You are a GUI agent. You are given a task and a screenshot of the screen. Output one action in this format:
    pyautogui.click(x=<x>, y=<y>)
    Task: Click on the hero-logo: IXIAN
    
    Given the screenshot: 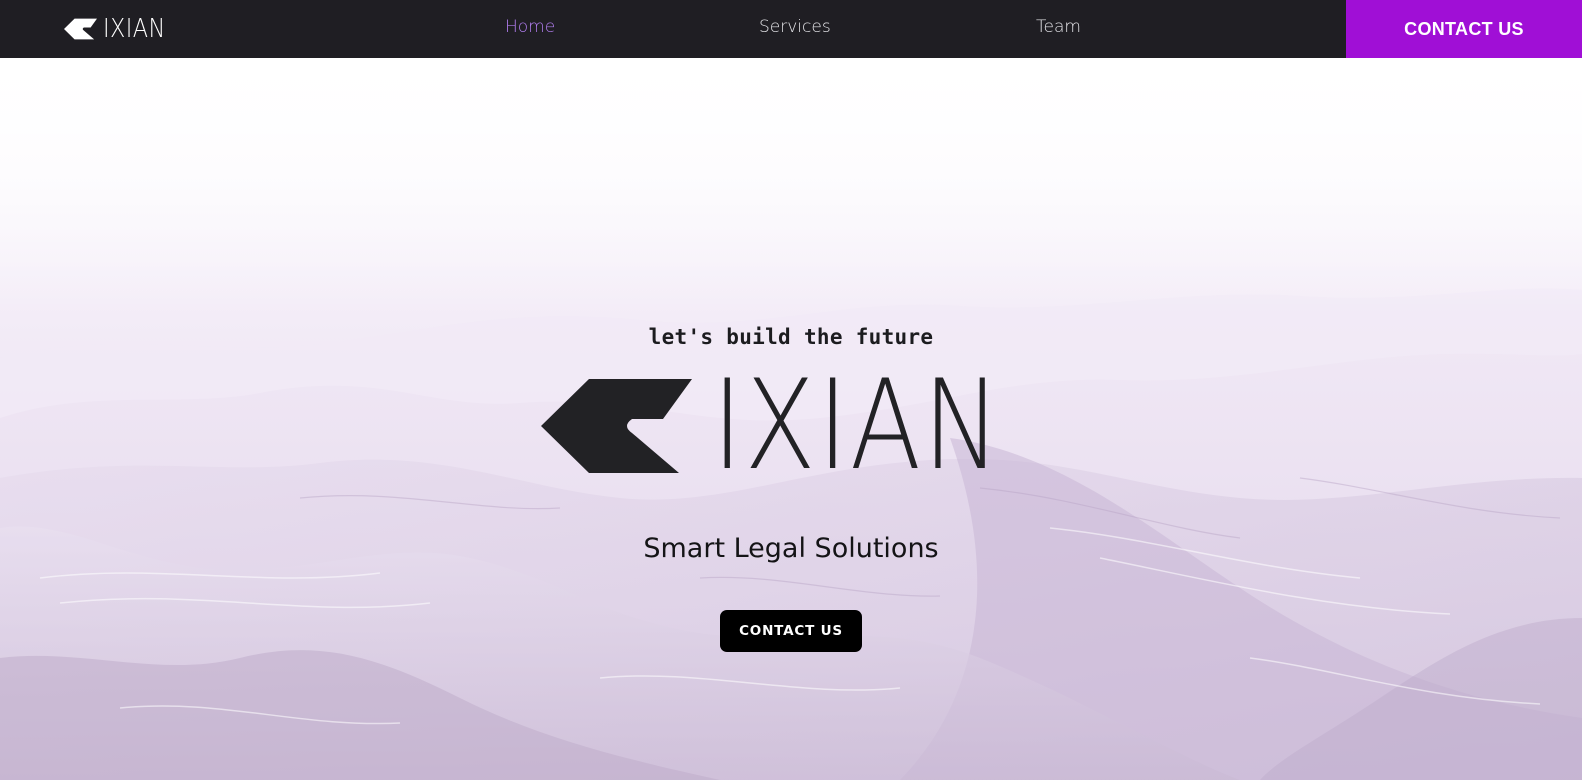 What is the action you would take?
    pyautogui.click(x=799, y=426)
    